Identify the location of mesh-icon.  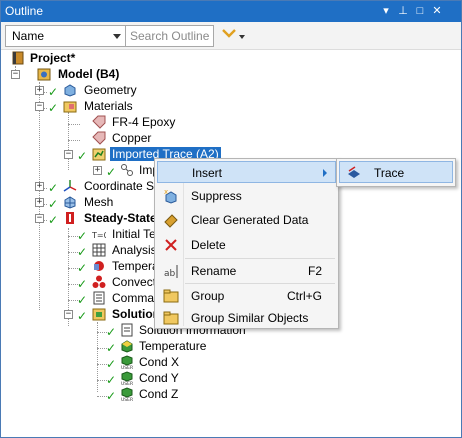
(70, 202).